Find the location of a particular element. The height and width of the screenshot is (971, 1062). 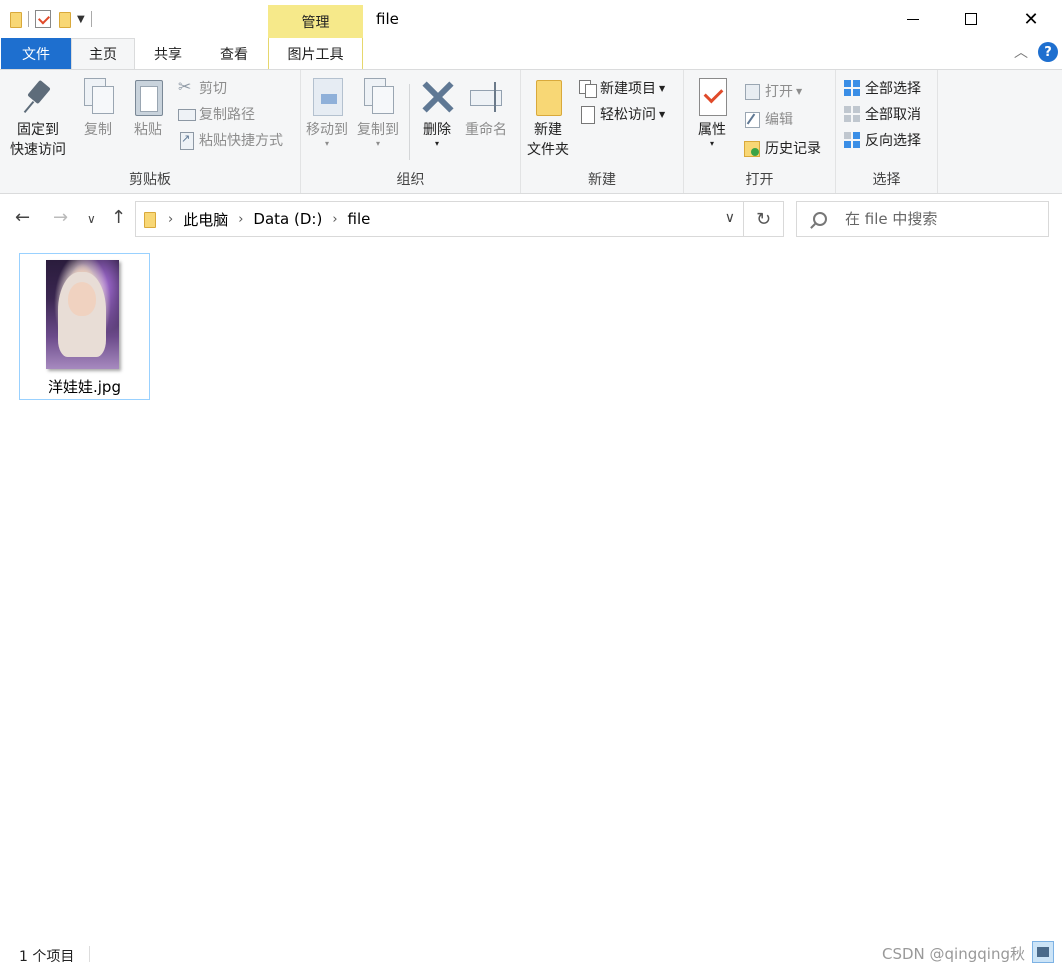

breadcrumb-data-drive: Data (D:) is located at coordinates (287, 219).